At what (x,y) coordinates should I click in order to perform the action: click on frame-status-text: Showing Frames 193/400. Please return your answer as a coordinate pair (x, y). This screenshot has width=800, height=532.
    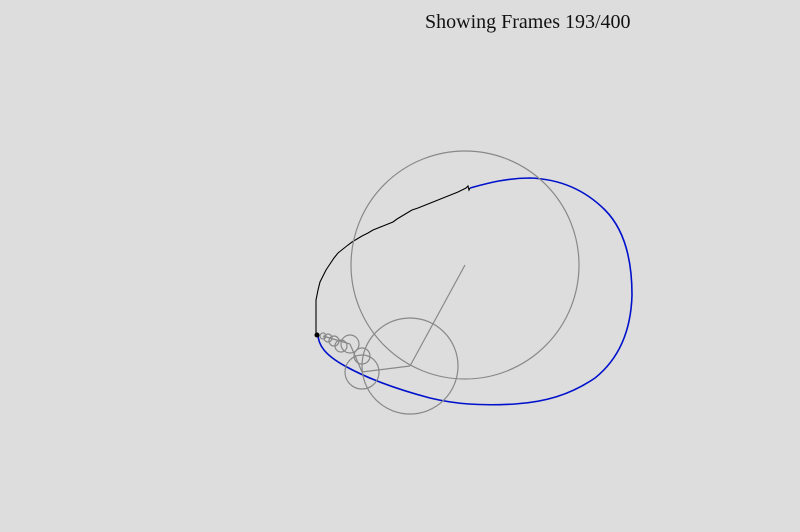
    Looking at the image, I should click on (528, 22).